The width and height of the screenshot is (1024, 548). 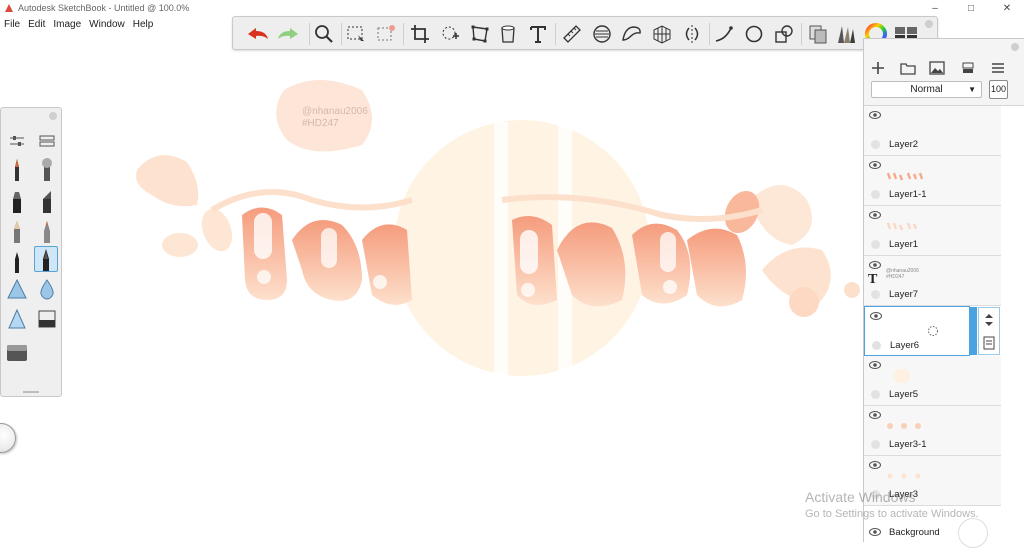 I want to click on layer-name: Layer3-1, so click(x=908, y=444).